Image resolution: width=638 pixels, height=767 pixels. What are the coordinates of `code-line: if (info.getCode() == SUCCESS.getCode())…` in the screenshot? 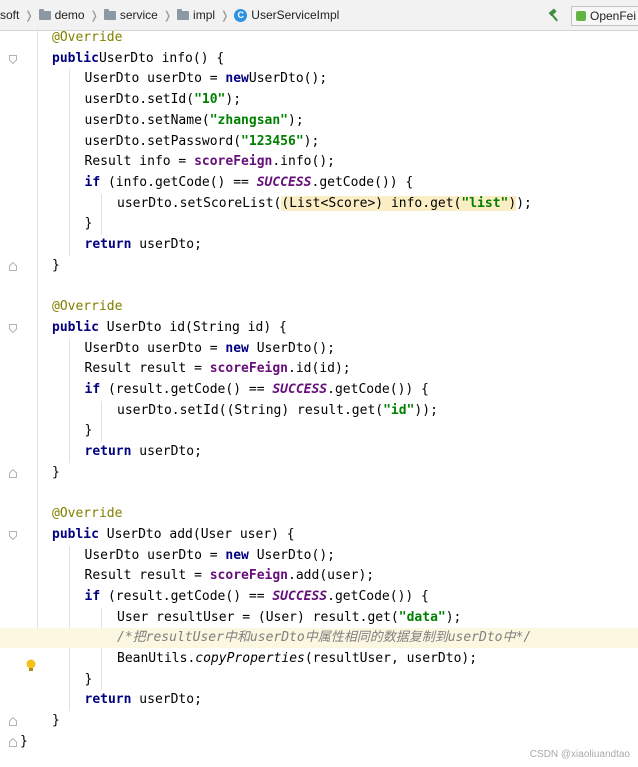 It's located at (319, 183).